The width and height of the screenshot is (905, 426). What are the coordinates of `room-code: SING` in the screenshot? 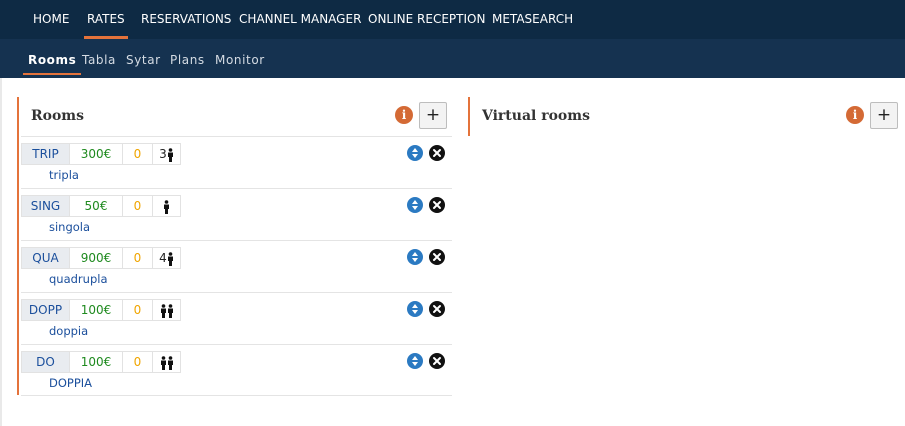 It's located at (45, 206).